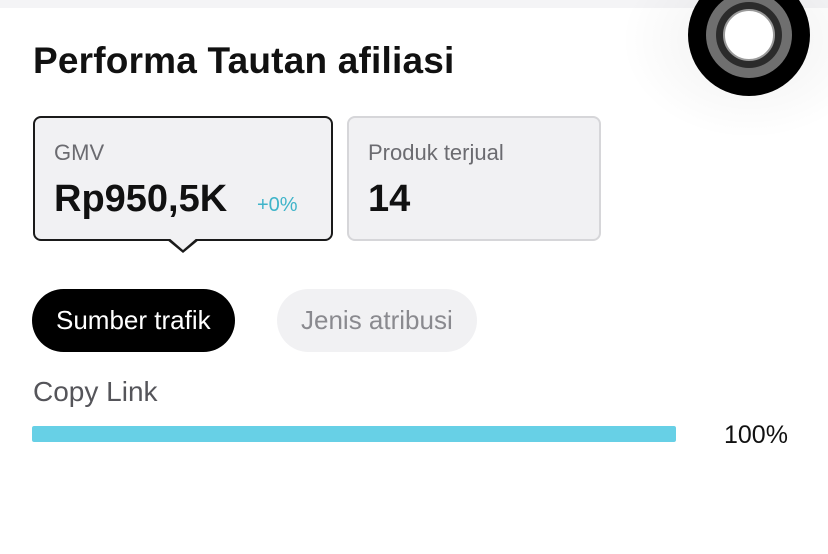 Image resolution: width=828 pixels, height=554 pixels. I want to click on page-title: Performa Tautan afiliasi, so click(244, 60).